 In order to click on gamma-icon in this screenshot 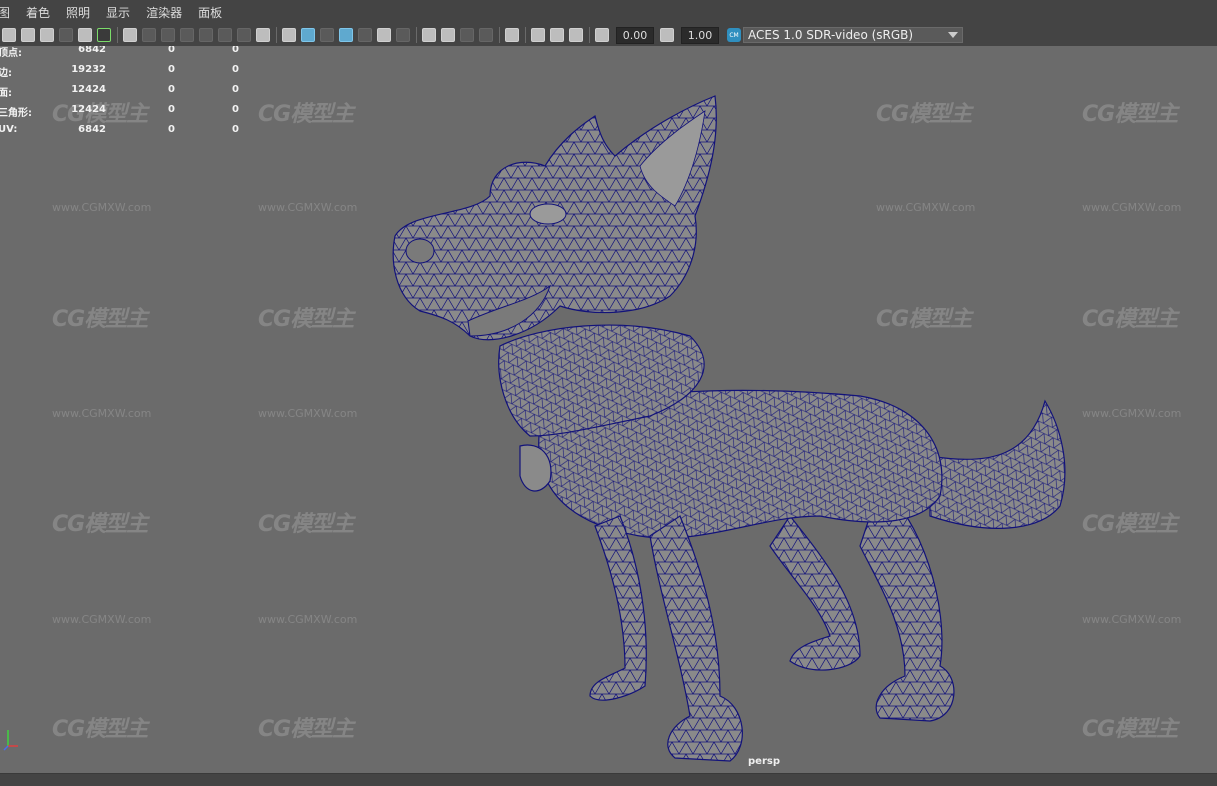, I will do `click(667, 35)`.